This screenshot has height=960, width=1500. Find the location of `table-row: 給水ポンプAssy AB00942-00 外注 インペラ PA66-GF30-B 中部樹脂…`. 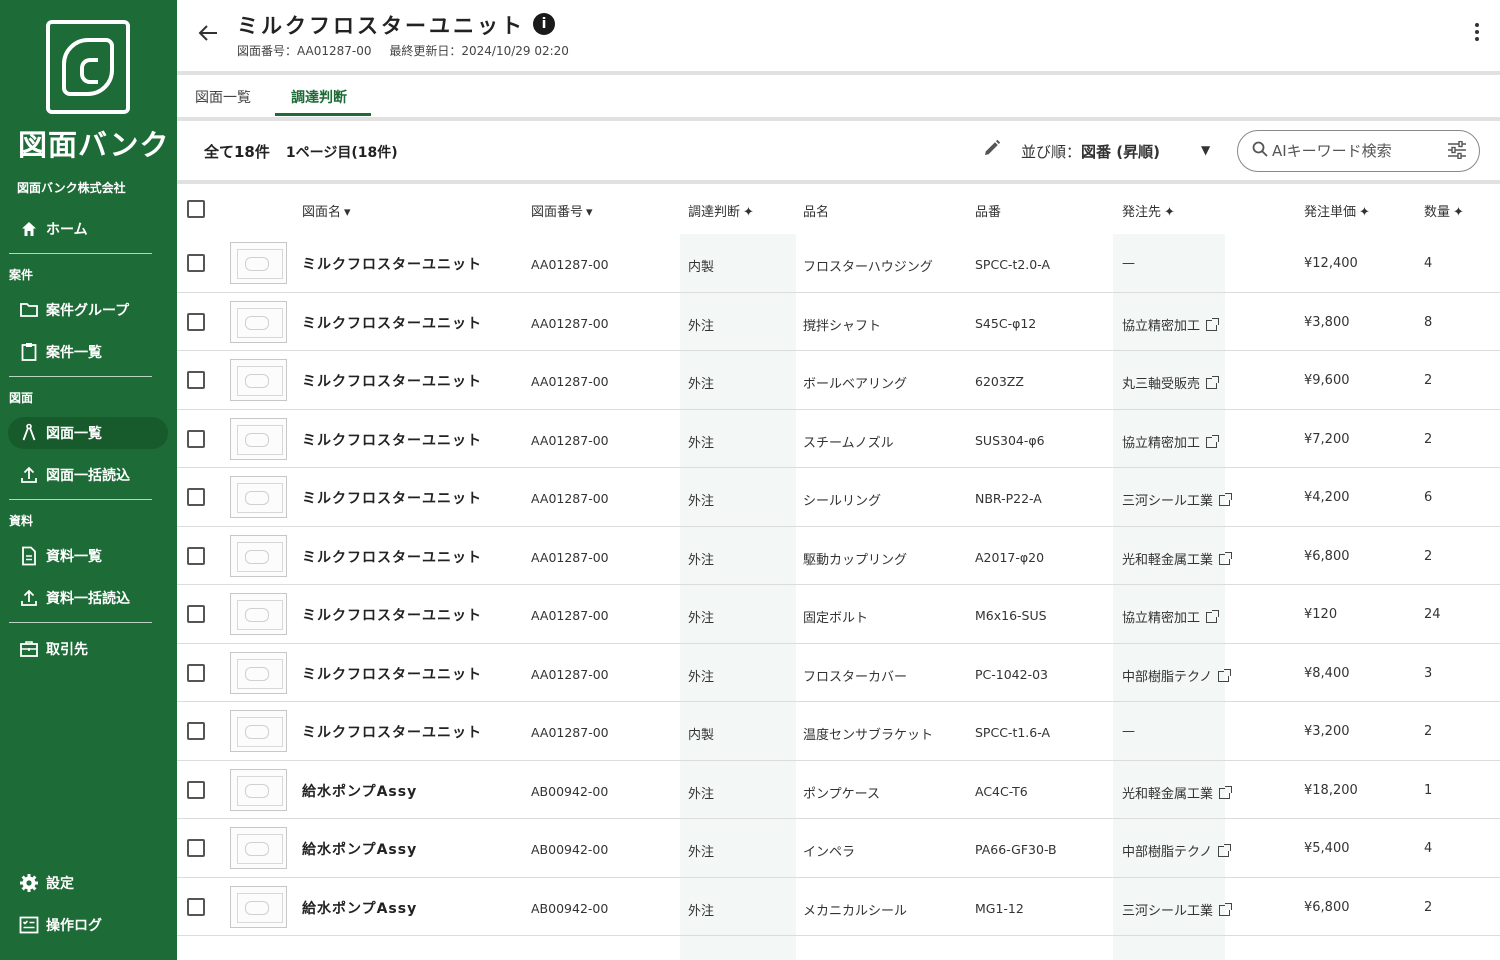

table-row: 給水ポンプAssy AB00942-00 外注 インペラ PA66-GF30-B 中部樹脂… is located at coordinates (838, 848).